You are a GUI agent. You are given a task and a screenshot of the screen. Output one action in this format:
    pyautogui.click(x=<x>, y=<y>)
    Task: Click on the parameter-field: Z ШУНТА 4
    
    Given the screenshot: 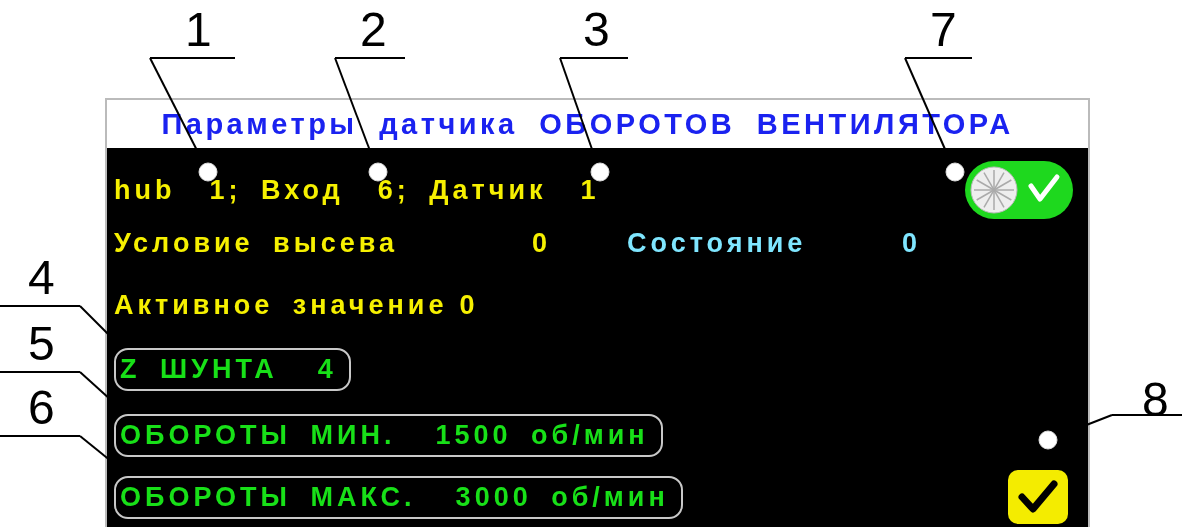 What is the action you would take?
    pyautogui.click(x=232, y=369)
    